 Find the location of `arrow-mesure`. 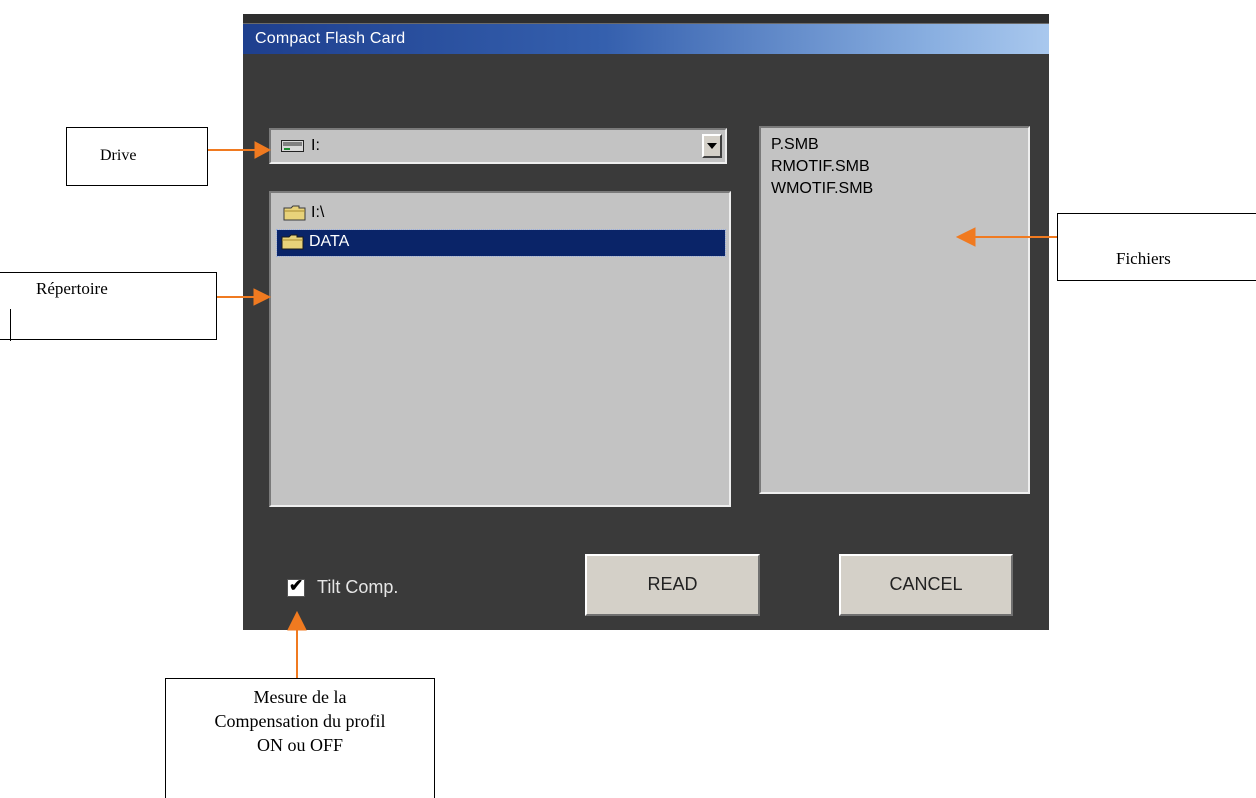

arrow-mesure is located at coordinates (297, 644).